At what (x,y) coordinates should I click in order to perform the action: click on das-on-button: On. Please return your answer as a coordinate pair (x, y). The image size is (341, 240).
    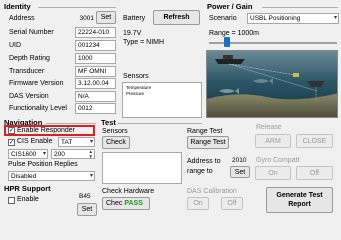
    Looking at the image, I should click on (198, 203).